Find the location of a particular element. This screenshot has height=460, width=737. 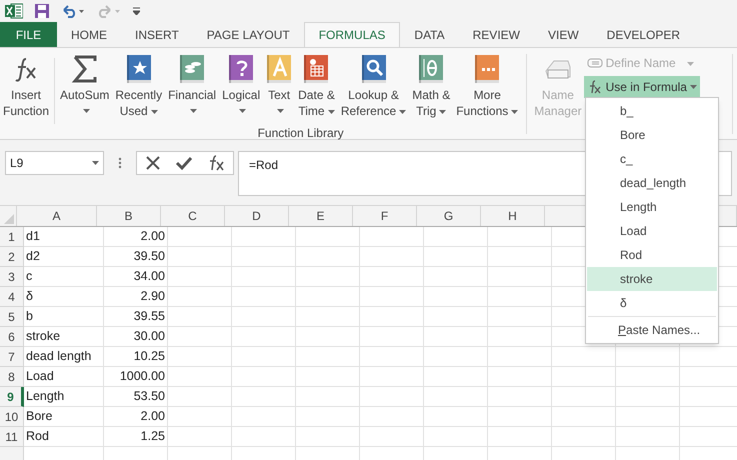

ribbon-tab: HOME is located at coordinates (89, 34).